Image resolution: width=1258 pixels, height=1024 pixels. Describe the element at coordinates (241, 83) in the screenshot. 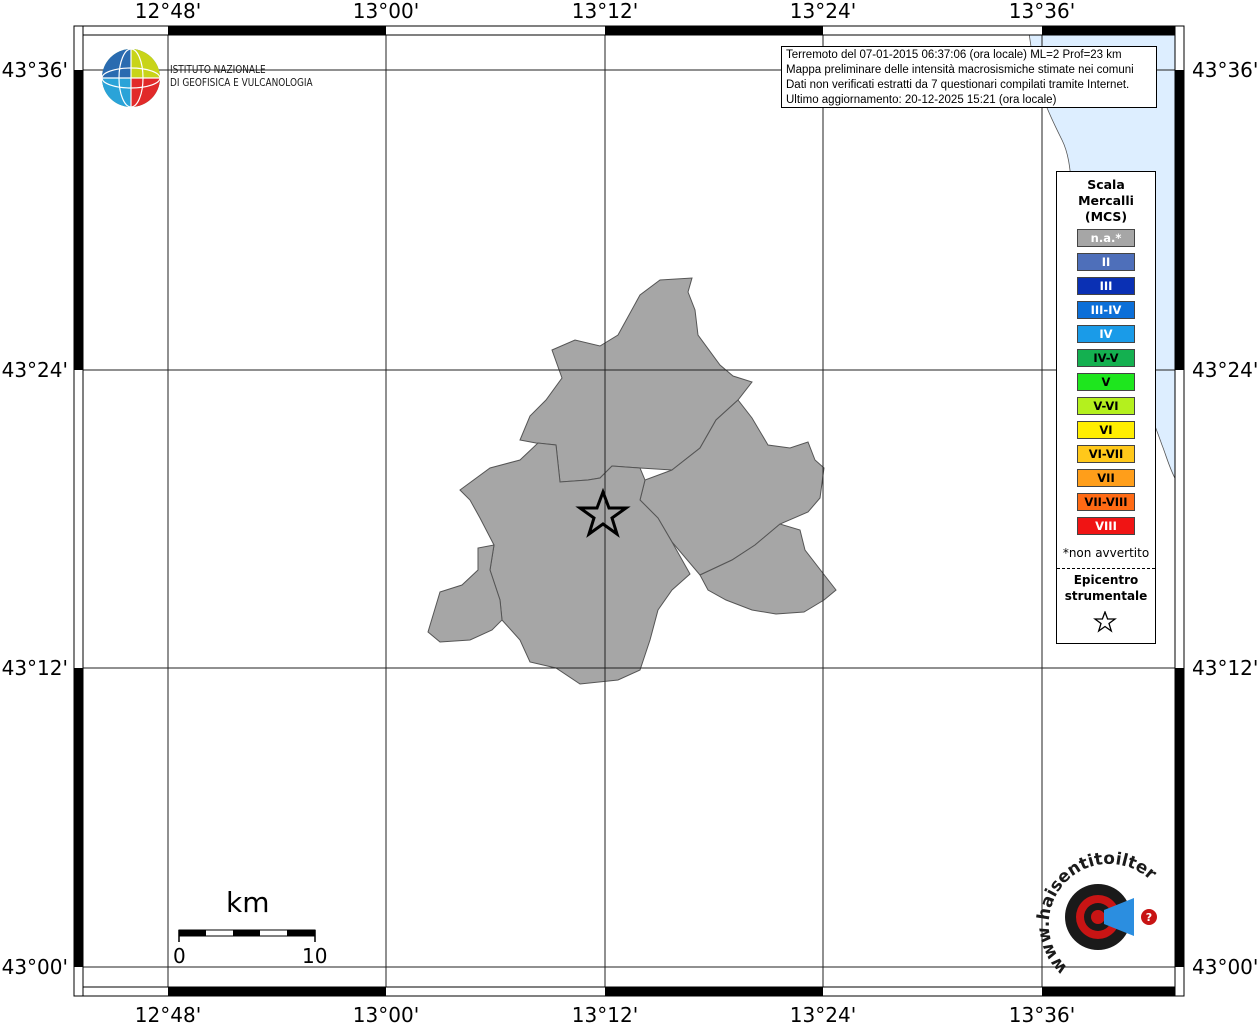

I see `ingv-logo-line2: DI GEOFISICA E VULCANOLOGIA` at that location.